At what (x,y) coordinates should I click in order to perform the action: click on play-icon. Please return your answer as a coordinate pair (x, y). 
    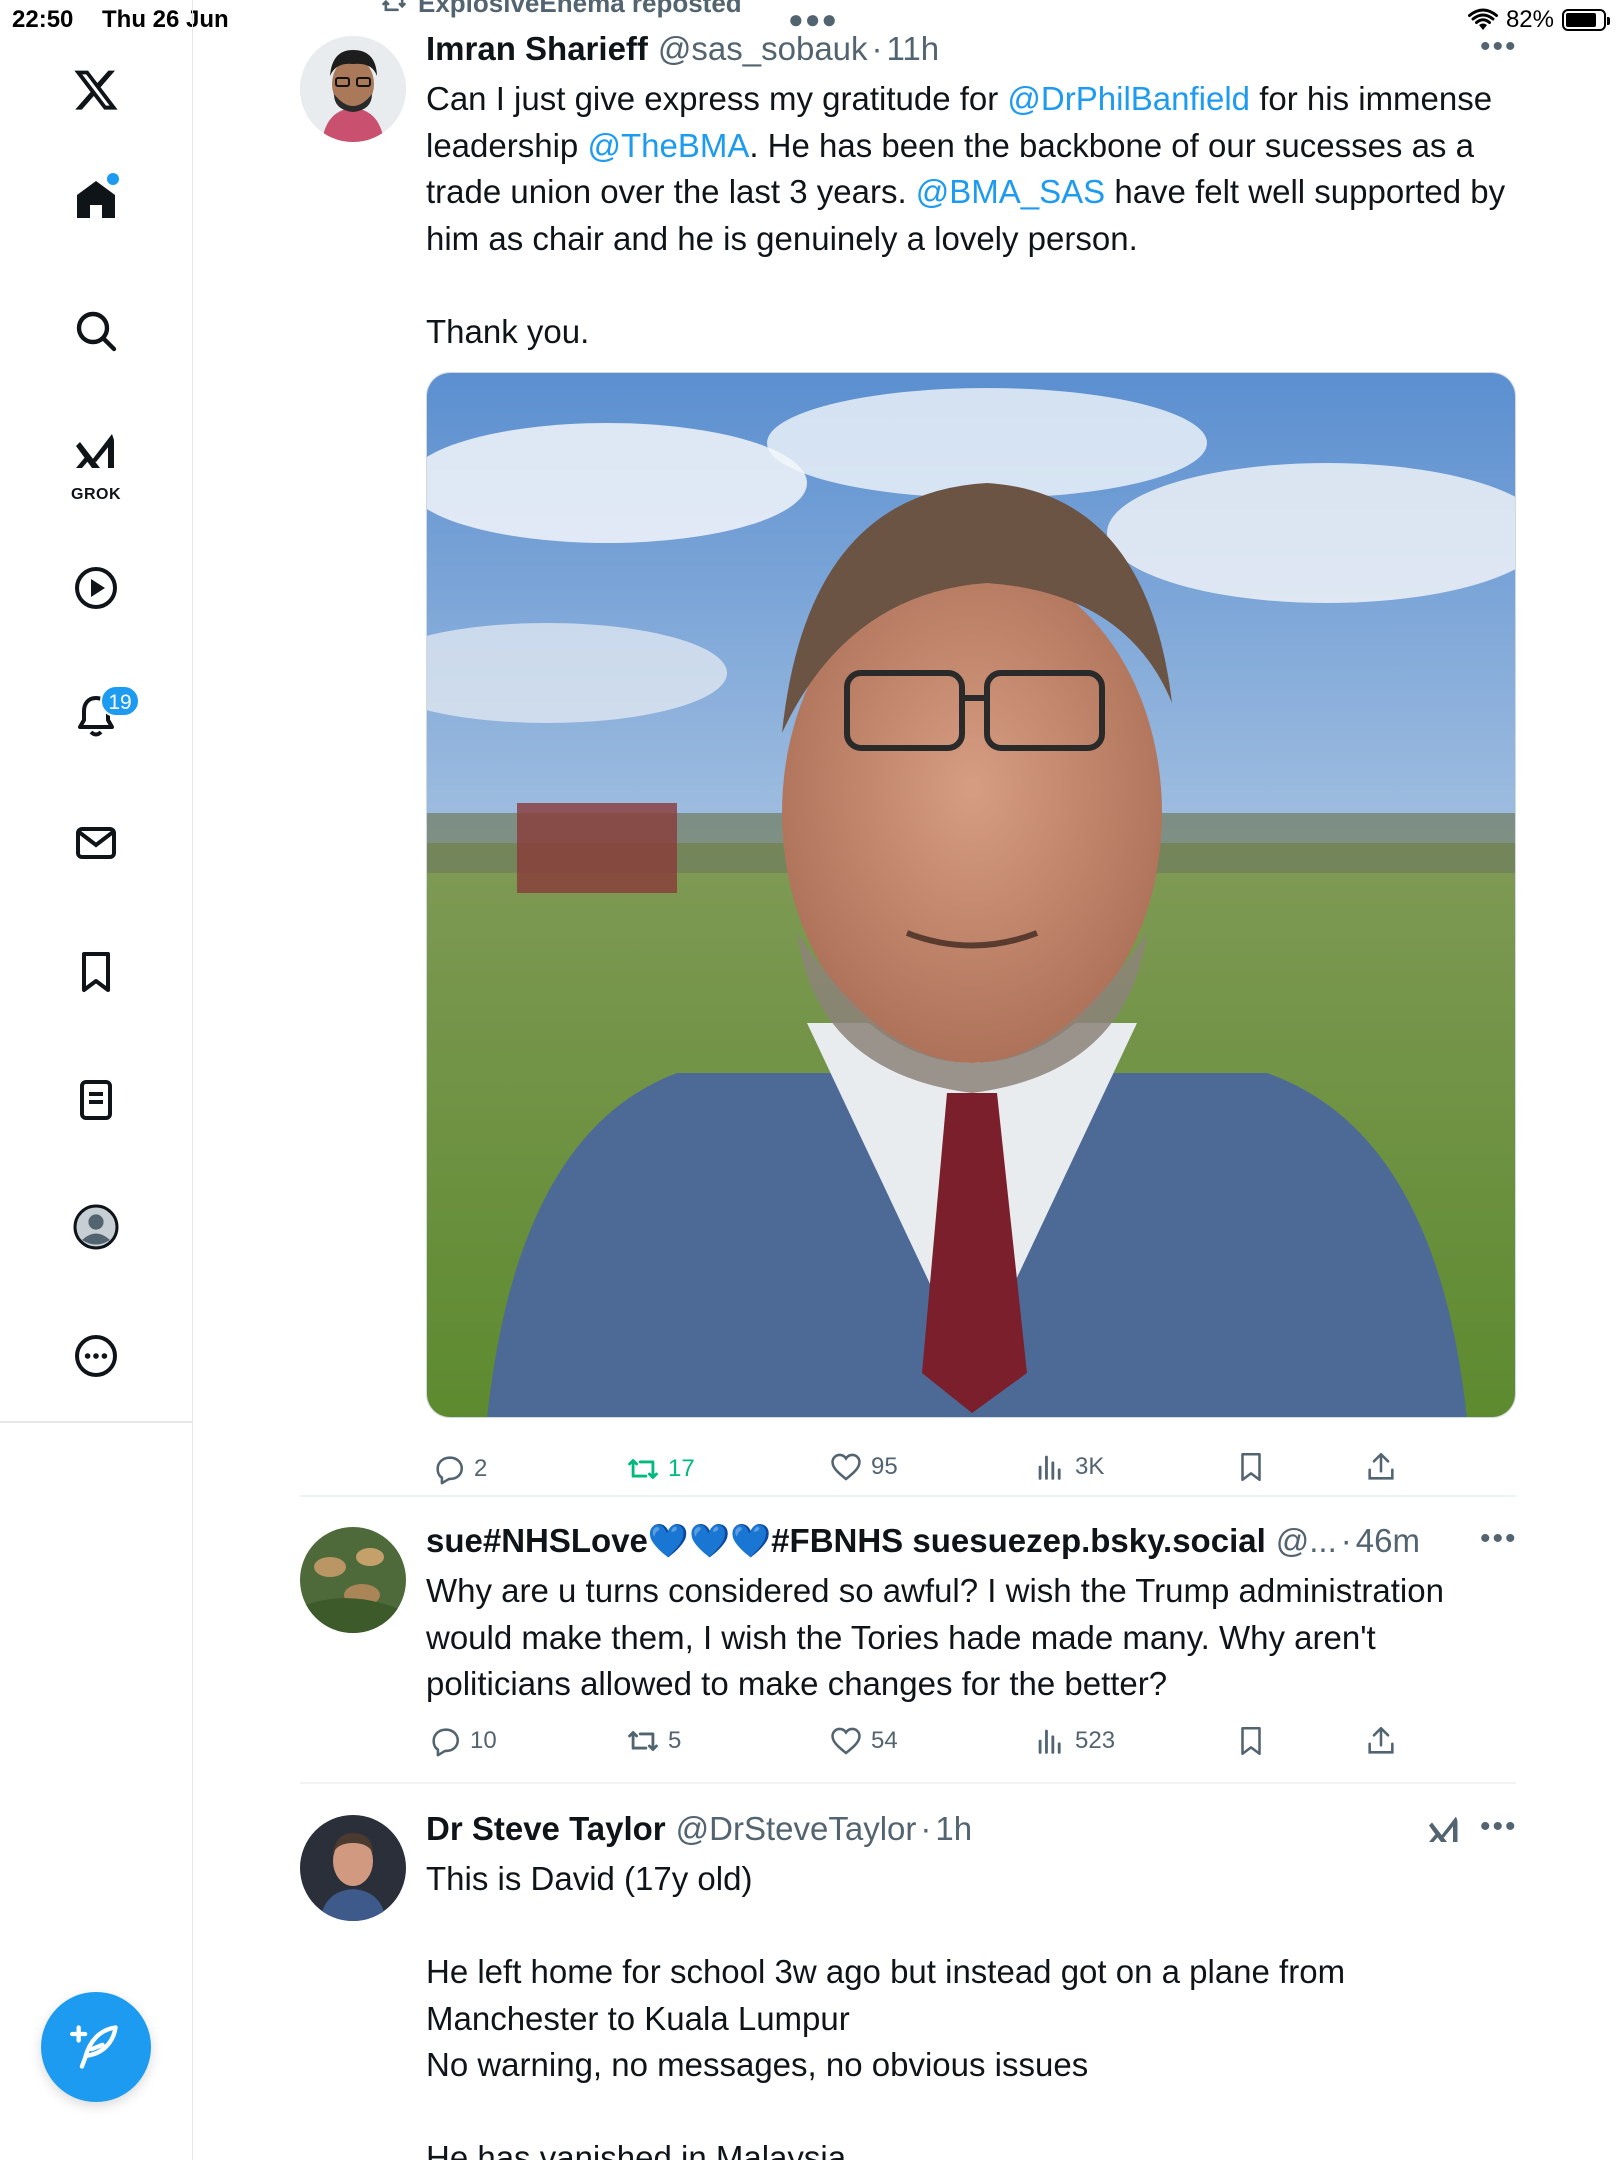
    Looking at the image, I should click on (96, 588).